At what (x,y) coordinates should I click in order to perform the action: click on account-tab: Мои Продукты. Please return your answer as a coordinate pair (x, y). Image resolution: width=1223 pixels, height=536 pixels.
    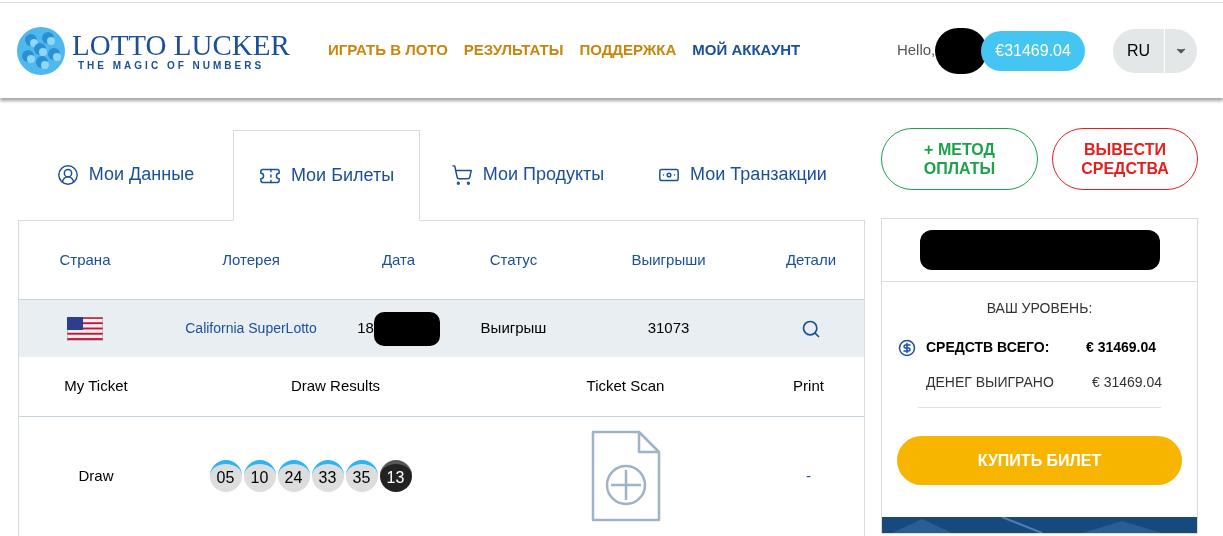
    Looking at the image, I should click on (527, 174).